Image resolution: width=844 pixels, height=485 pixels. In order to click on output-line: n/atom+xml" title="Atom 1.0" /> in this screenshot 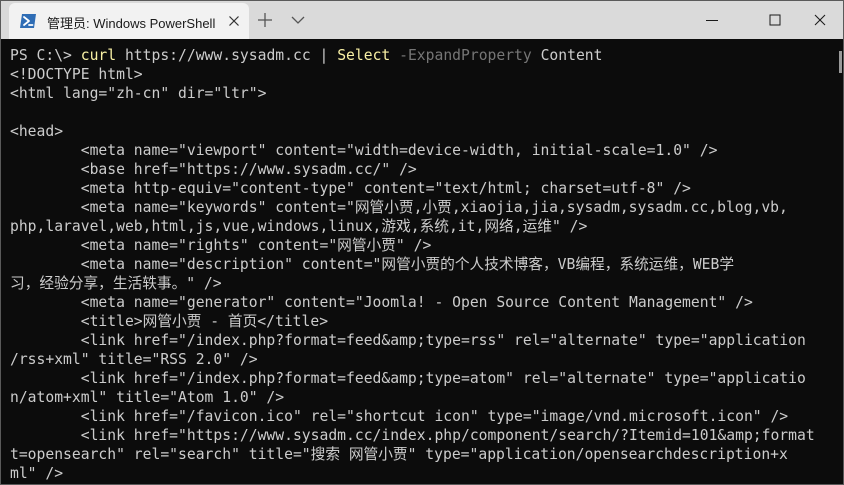, I will do `click(147, 397)`.